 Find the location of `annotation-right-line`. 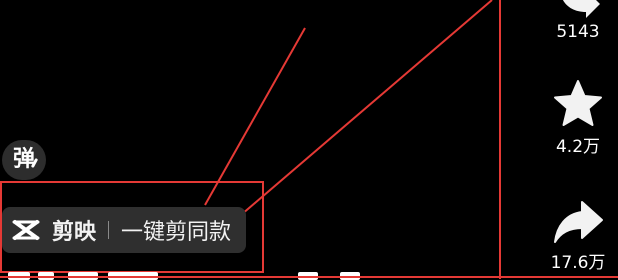

annotation-right-line is located at coordinates (500, 139).